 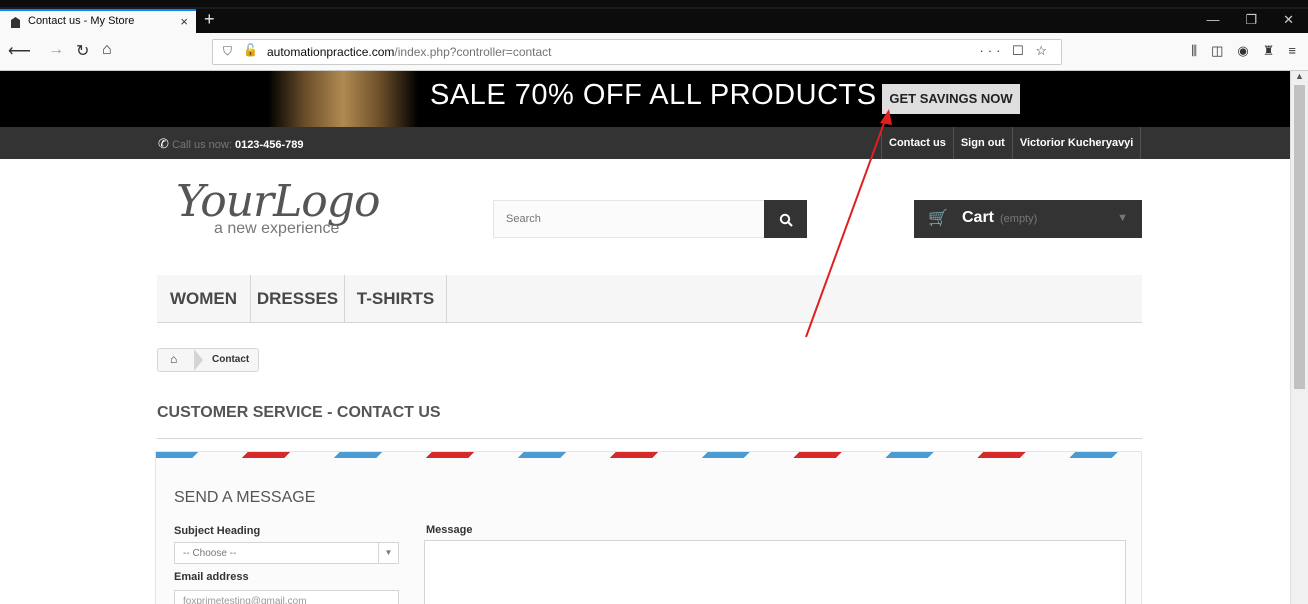 What do you see at coordinates (654, 8) in the screenshot?
I see `tab-bar-line` at bounding box center [654, 8].